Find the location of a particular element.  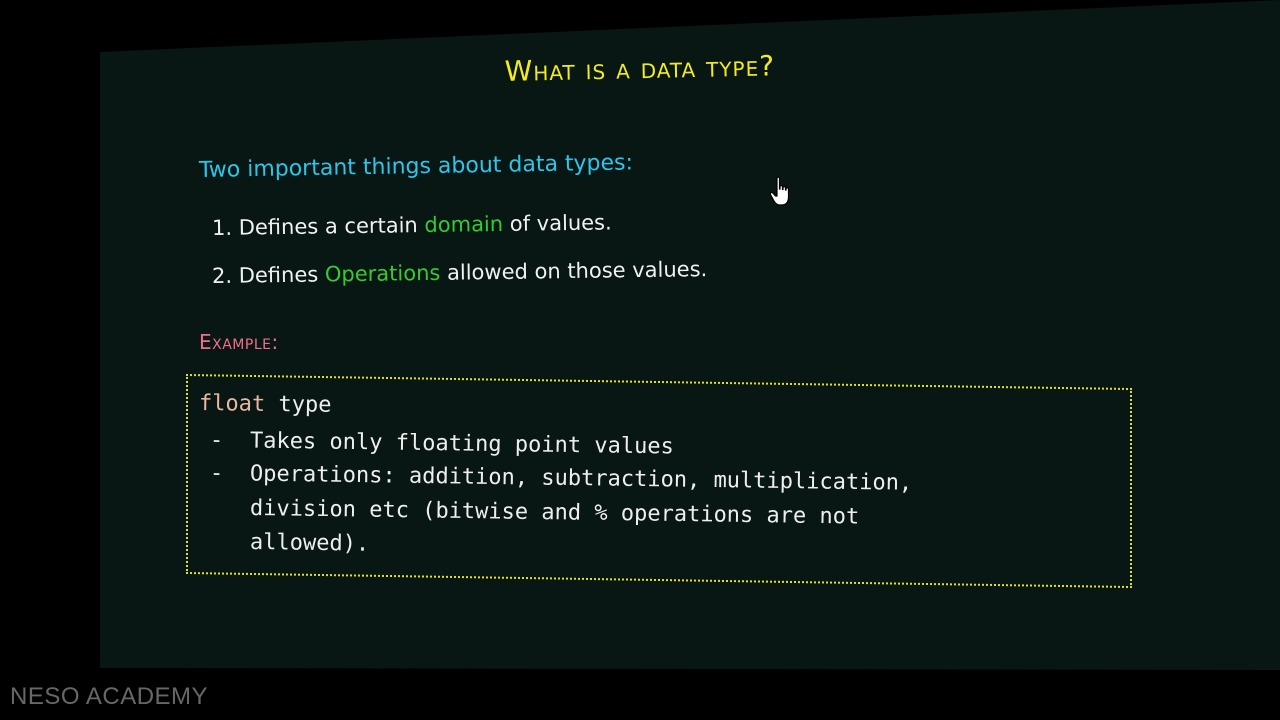

float-keyword: float is located at coordinates (232, 404).